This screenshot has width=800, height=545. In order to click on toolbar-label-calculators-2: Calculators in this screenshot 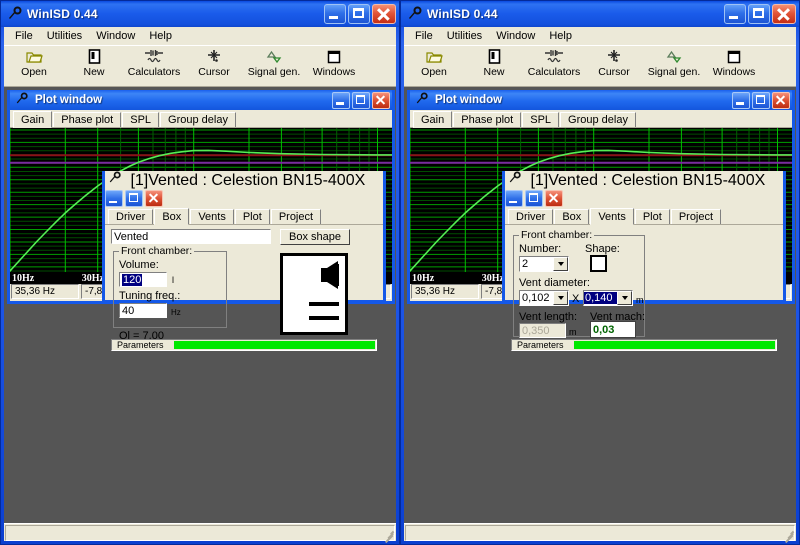, I will do `click(554, 72)`.